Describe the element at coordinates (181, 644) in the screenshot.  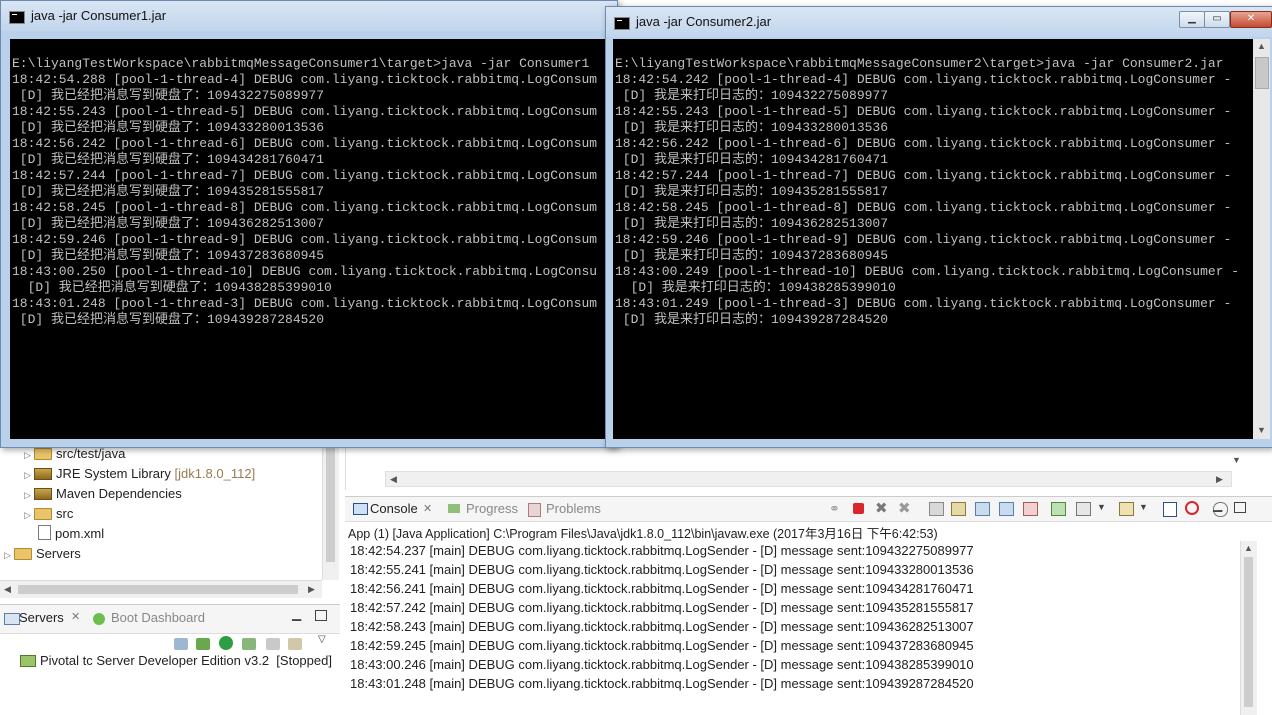
I see `new-server-icon` at that location.